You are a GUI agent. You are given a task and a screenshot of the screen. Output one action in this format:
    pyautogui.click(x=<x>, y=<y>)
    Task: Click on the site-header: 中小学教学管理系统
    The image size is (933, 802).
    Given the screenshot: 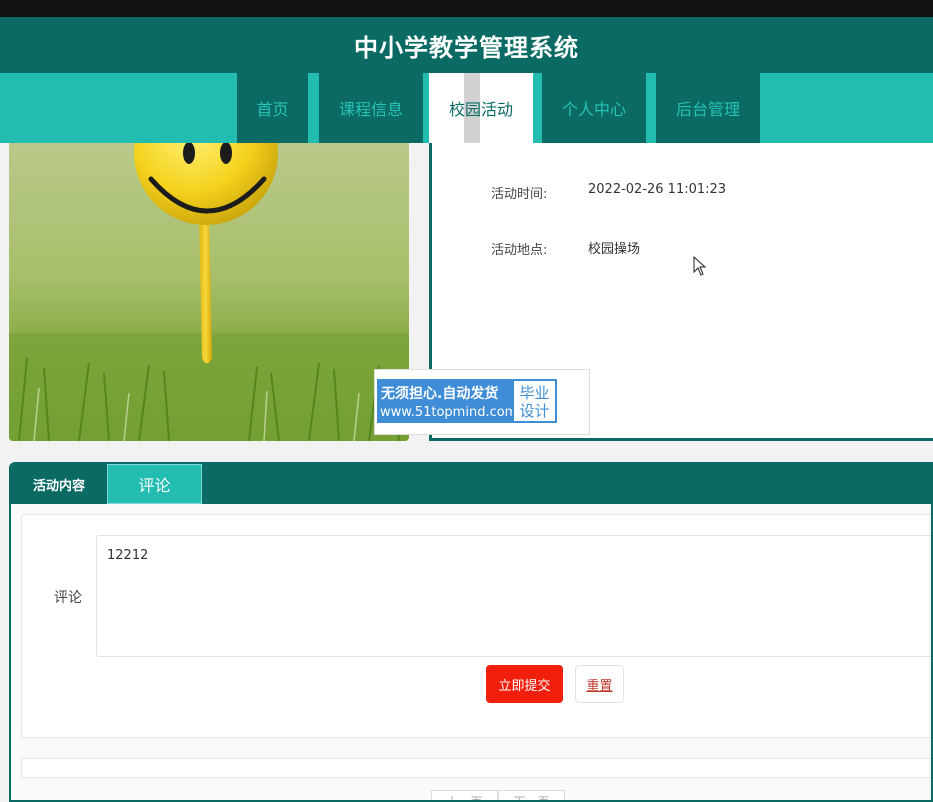 What is the action you would take?
    pyautogui.click(x=466, y=45)
    